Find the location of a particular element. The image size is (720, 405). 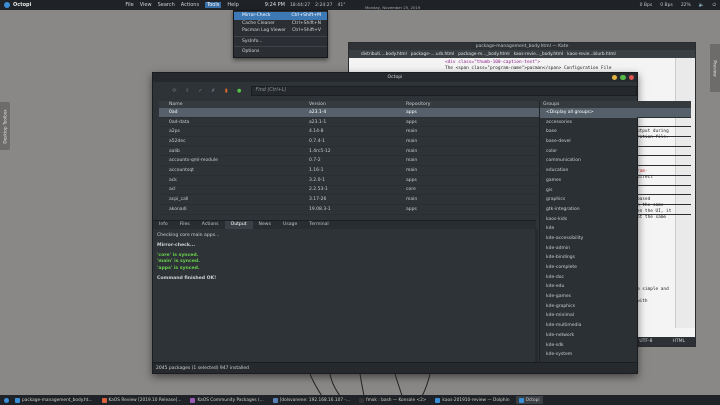

editor-tab: package-....urb.html is located at coordinates (433, 54).